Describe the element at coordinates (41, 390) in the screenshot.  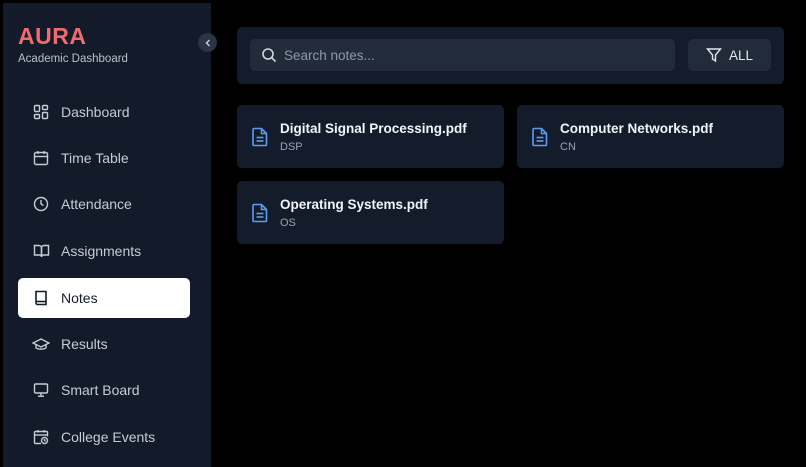
I see `monitor-icon` at that location.